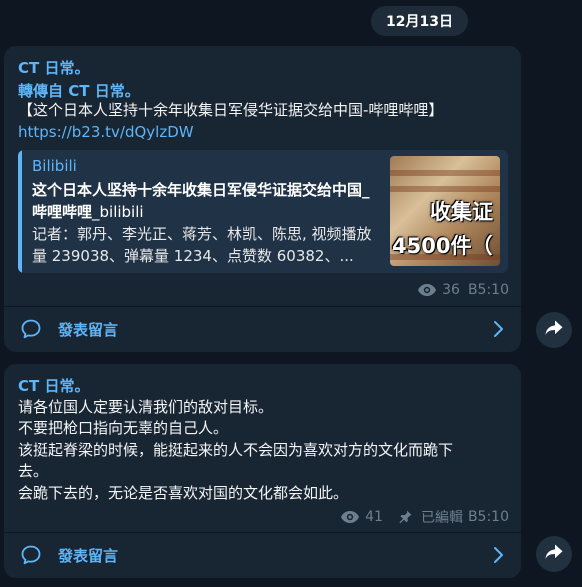 Image resolution: width=582 pixels, height=587 pixels. Describe the element at coordinates (461, 212) in the screenshot. I see `thumbnail-text-1: 收集证` at that location.